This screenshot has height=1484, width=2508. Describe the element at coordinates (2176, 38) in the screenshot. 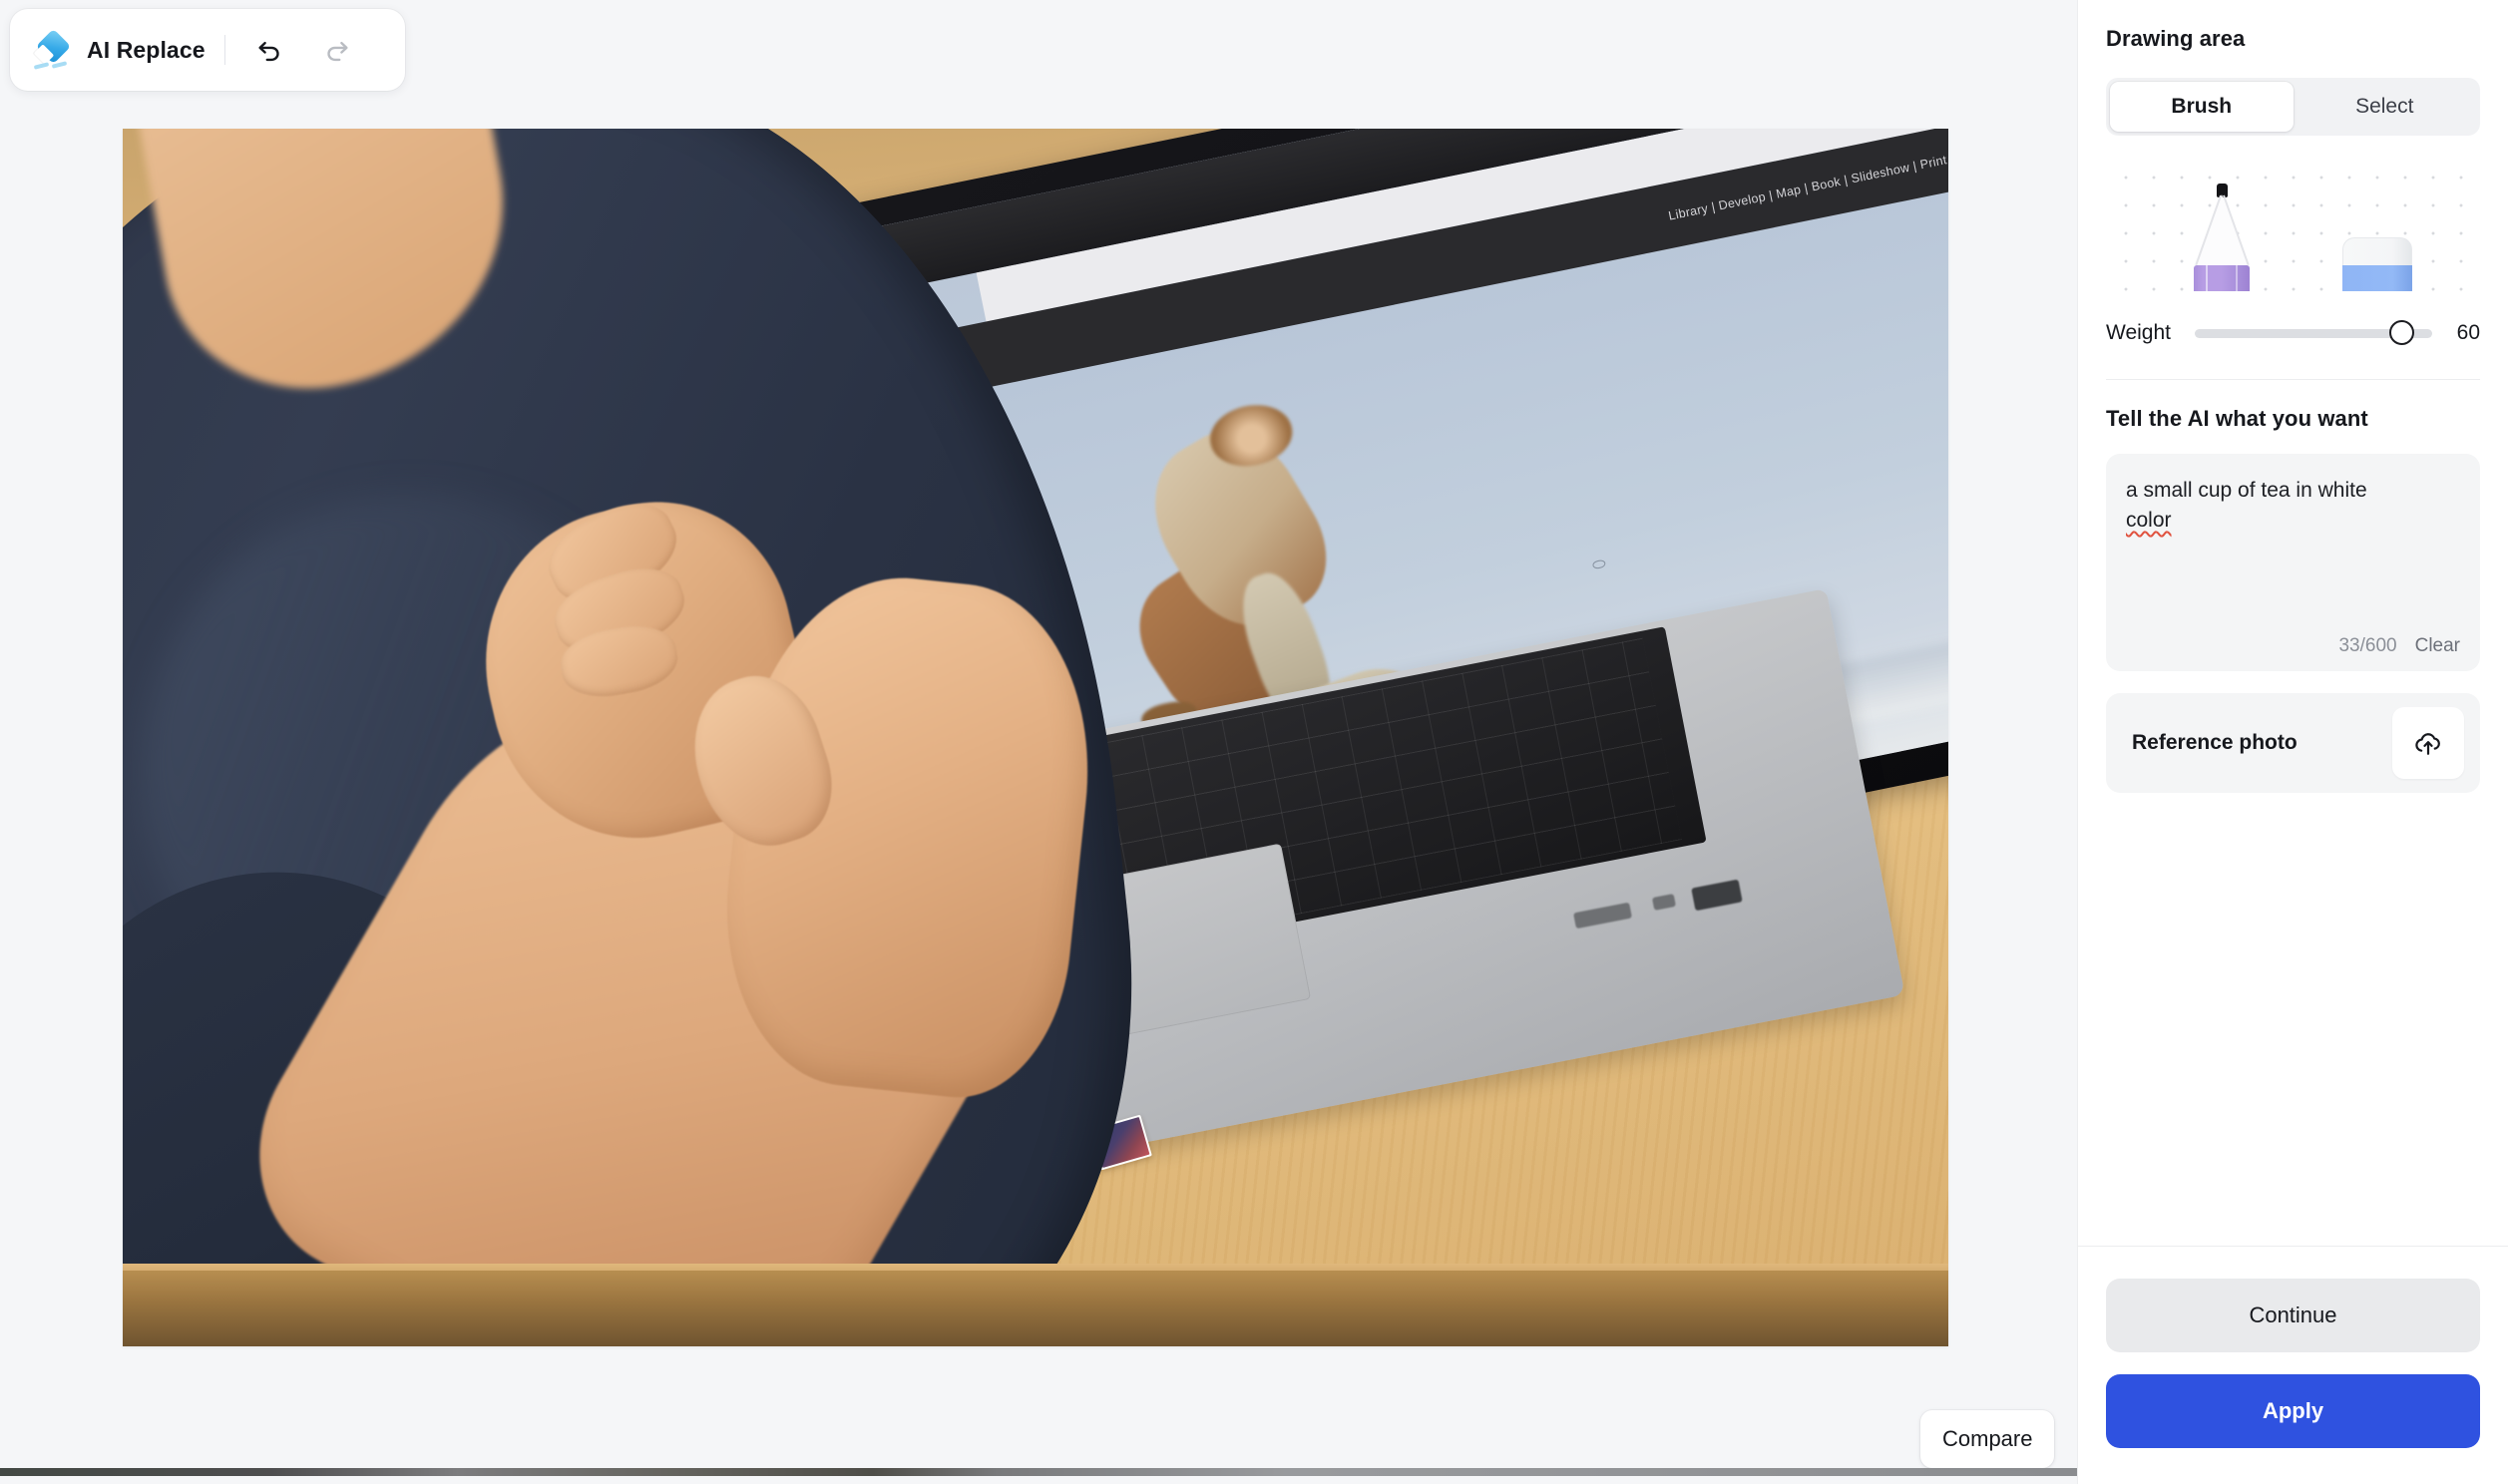

I see `drawing-area-title: Drawing area` at that location.